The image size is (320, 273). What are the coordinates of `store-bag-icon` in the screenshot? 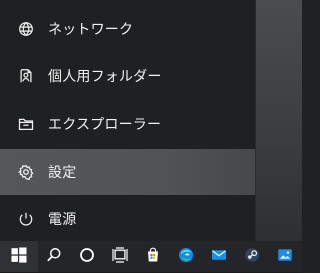 It's located at (153, 257).